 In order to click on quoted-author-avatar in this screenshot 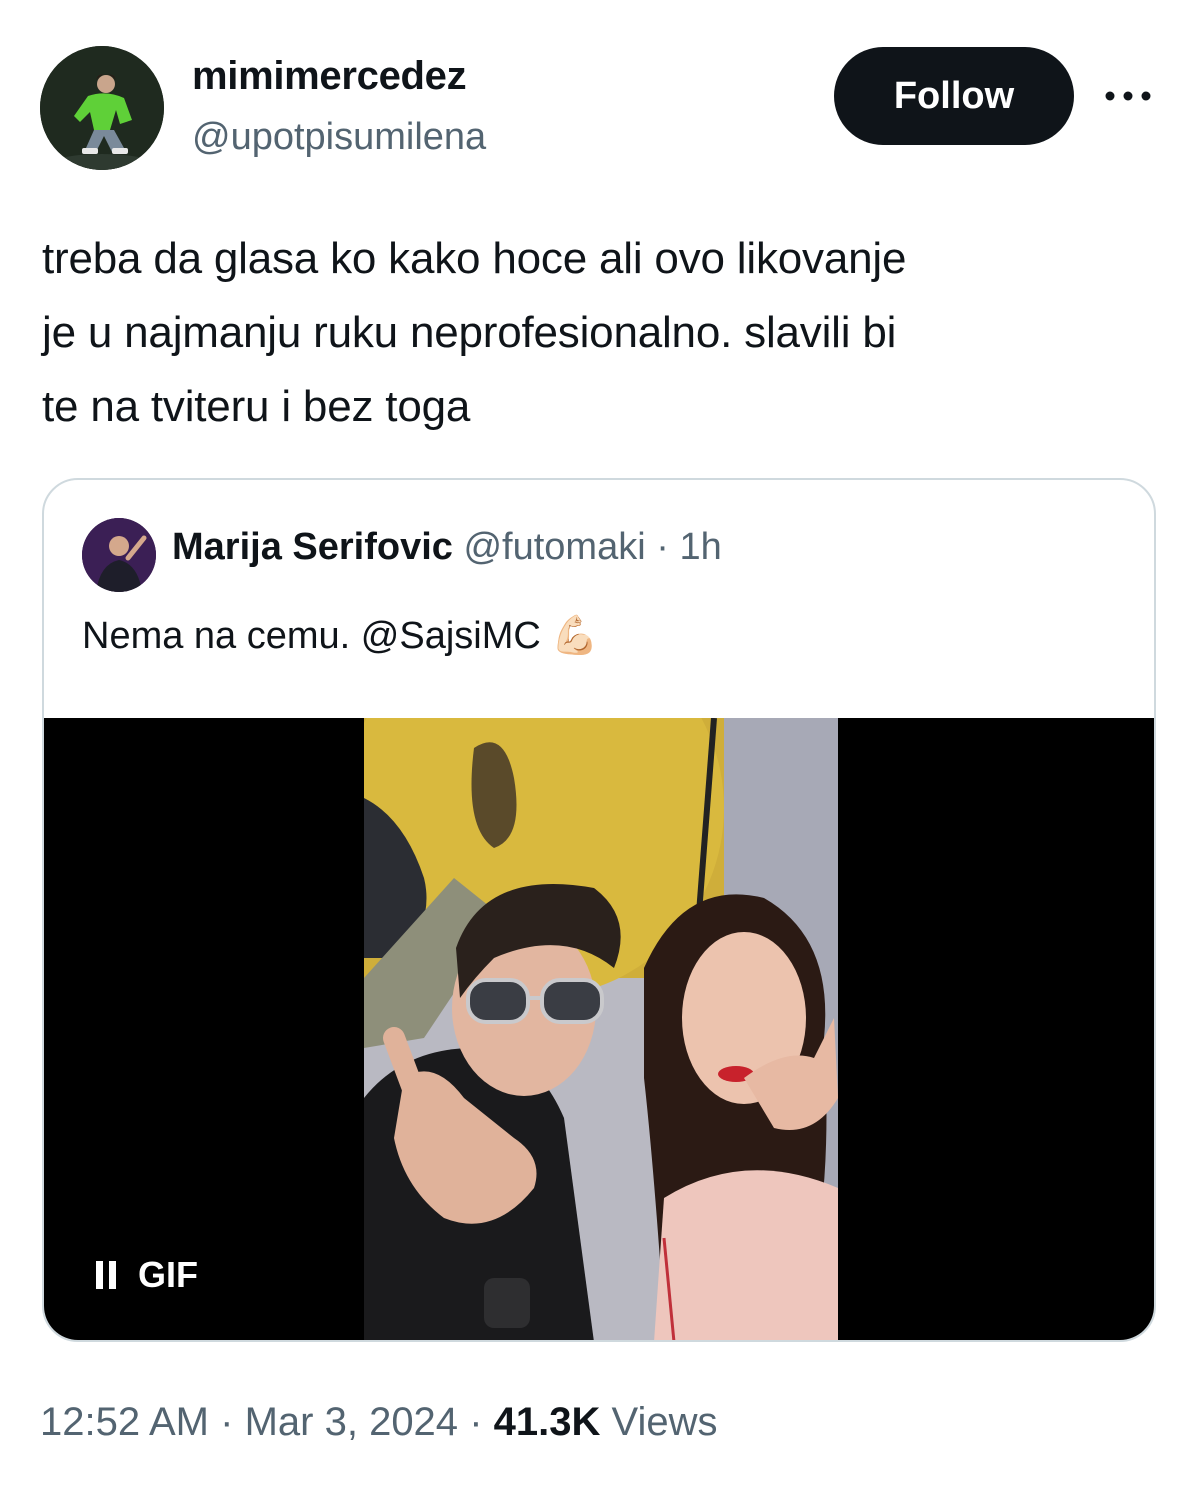, I will do `click(119, 555)`.